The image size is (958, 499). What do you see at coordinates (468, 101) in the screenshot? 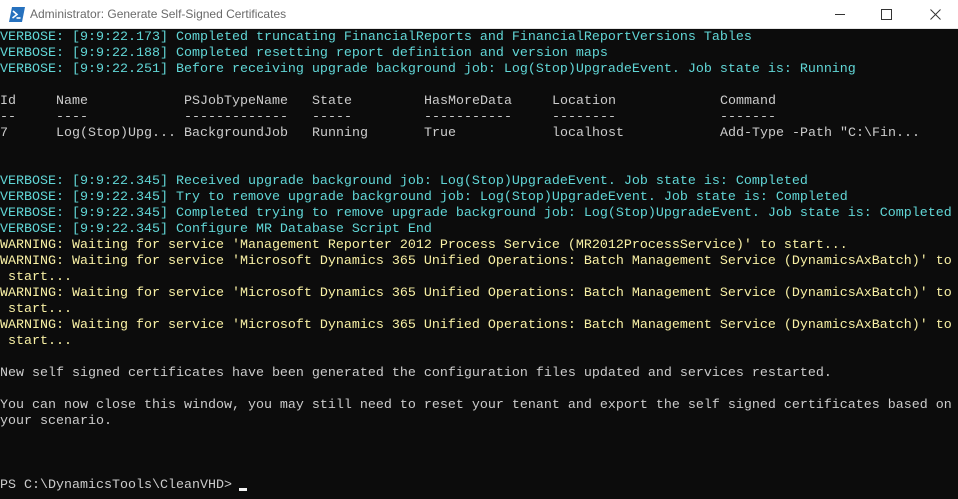
I see `column-header: HasMoreData` at bounding box center [468, 101].